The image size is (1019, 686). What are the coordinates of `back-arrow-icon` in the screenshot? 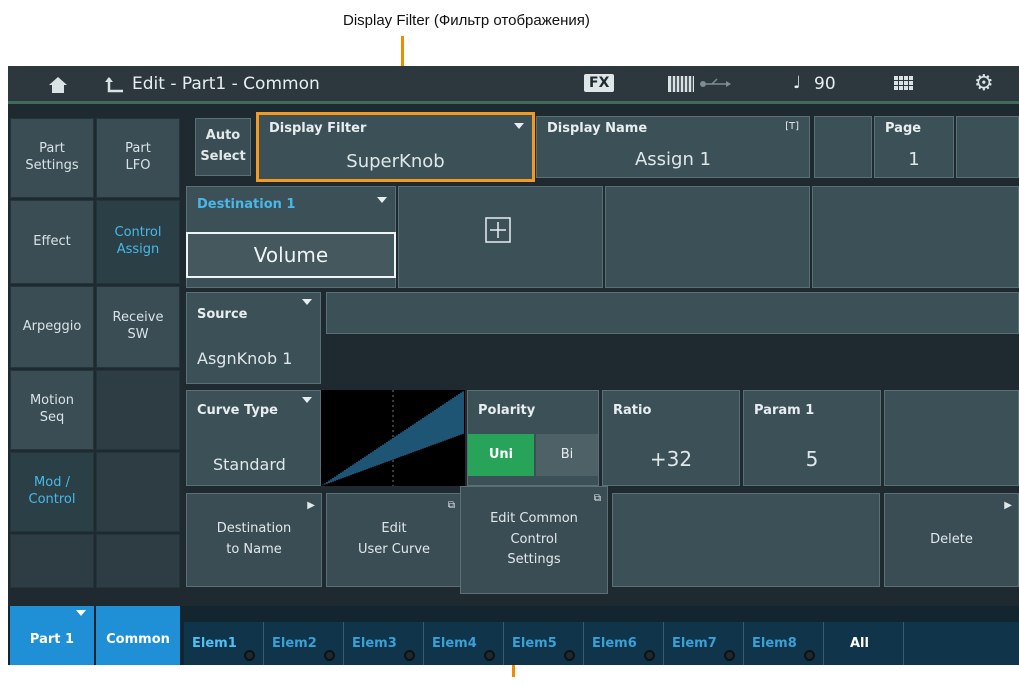 It's located at (115, 85).